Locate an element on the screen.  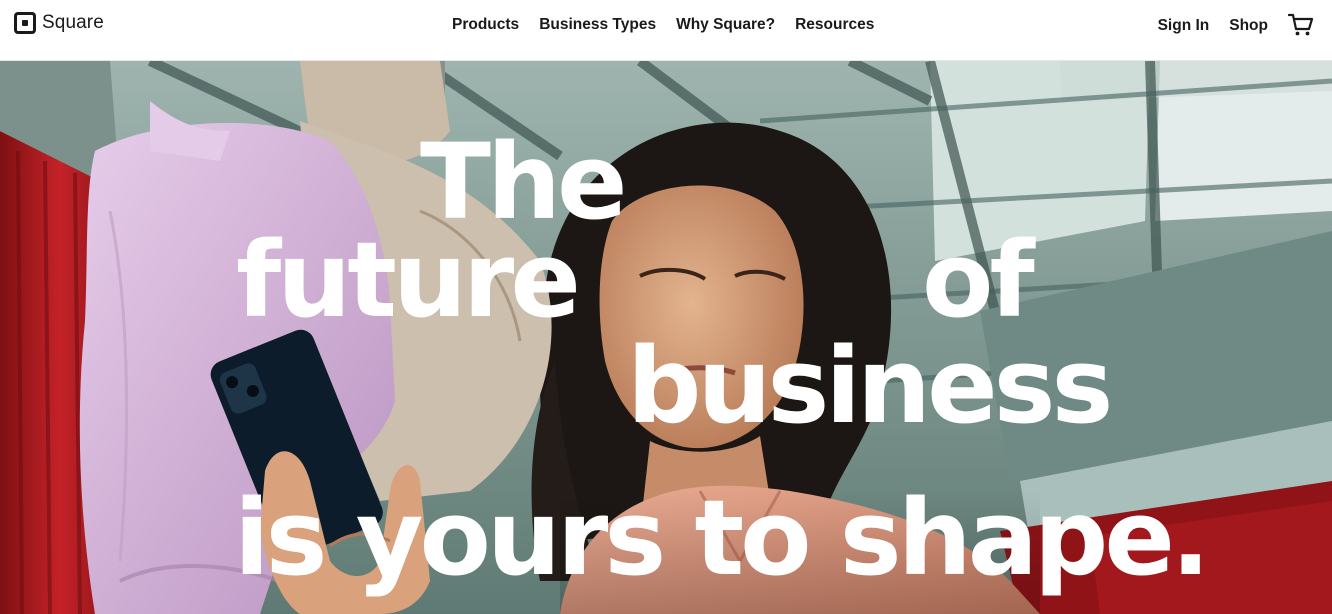
headline-line-shape: is yours to shape. is located at coordinates (722, 538).